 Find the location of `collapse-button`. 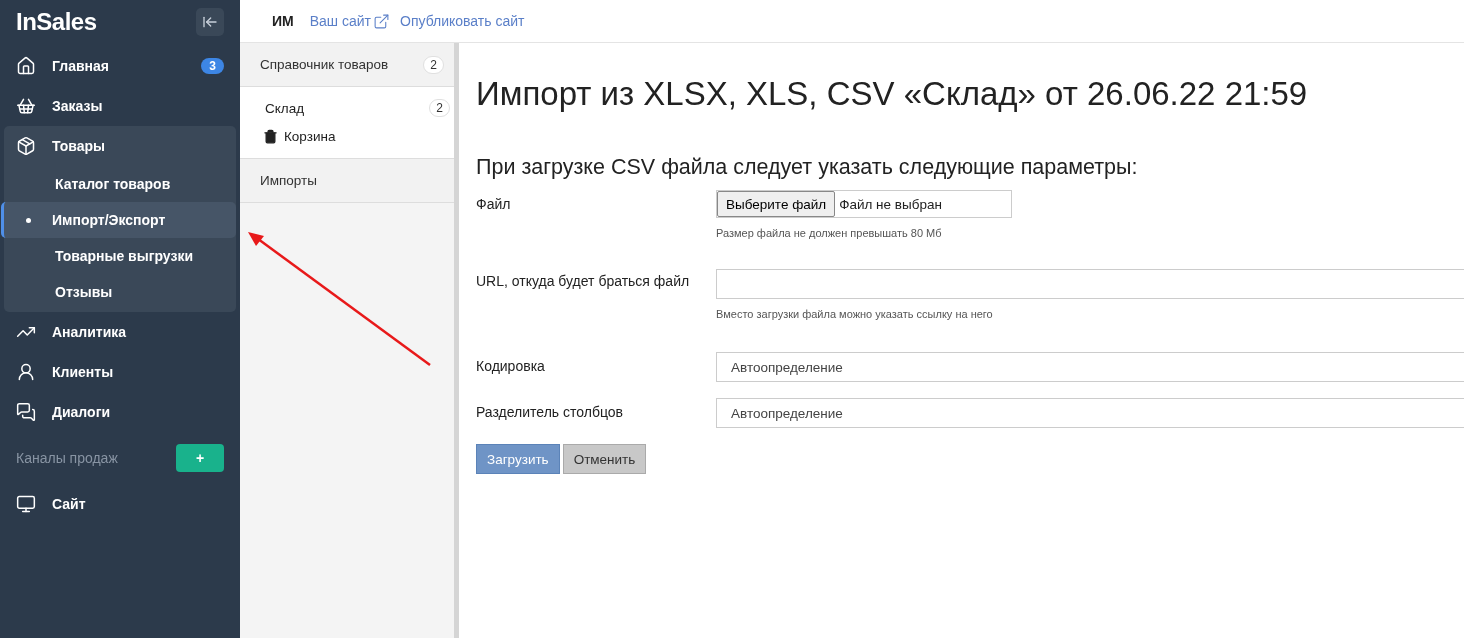

collapse-button is located at coordinates (210, 22).